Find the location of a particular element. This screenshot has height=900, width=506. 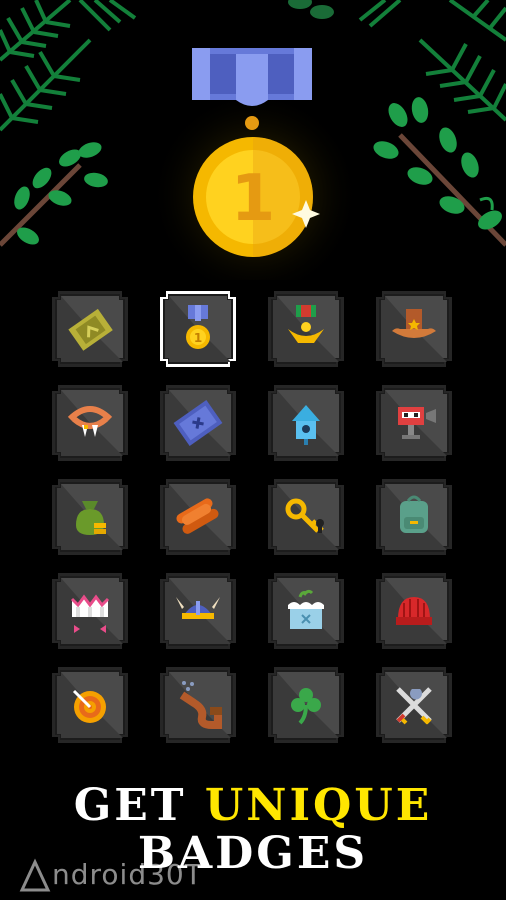

fern-right is located at coordinates (432, 61).